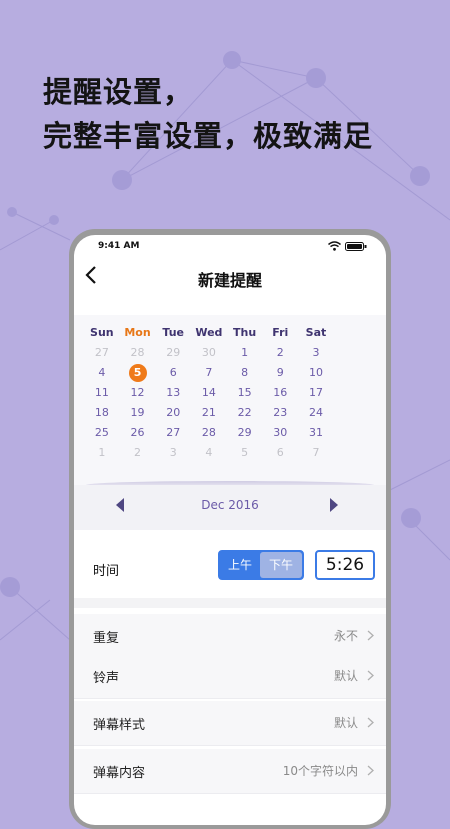 This screenshot has width=450, height=829. I want to click on calendar-day-number: 30, so click(208, 352).